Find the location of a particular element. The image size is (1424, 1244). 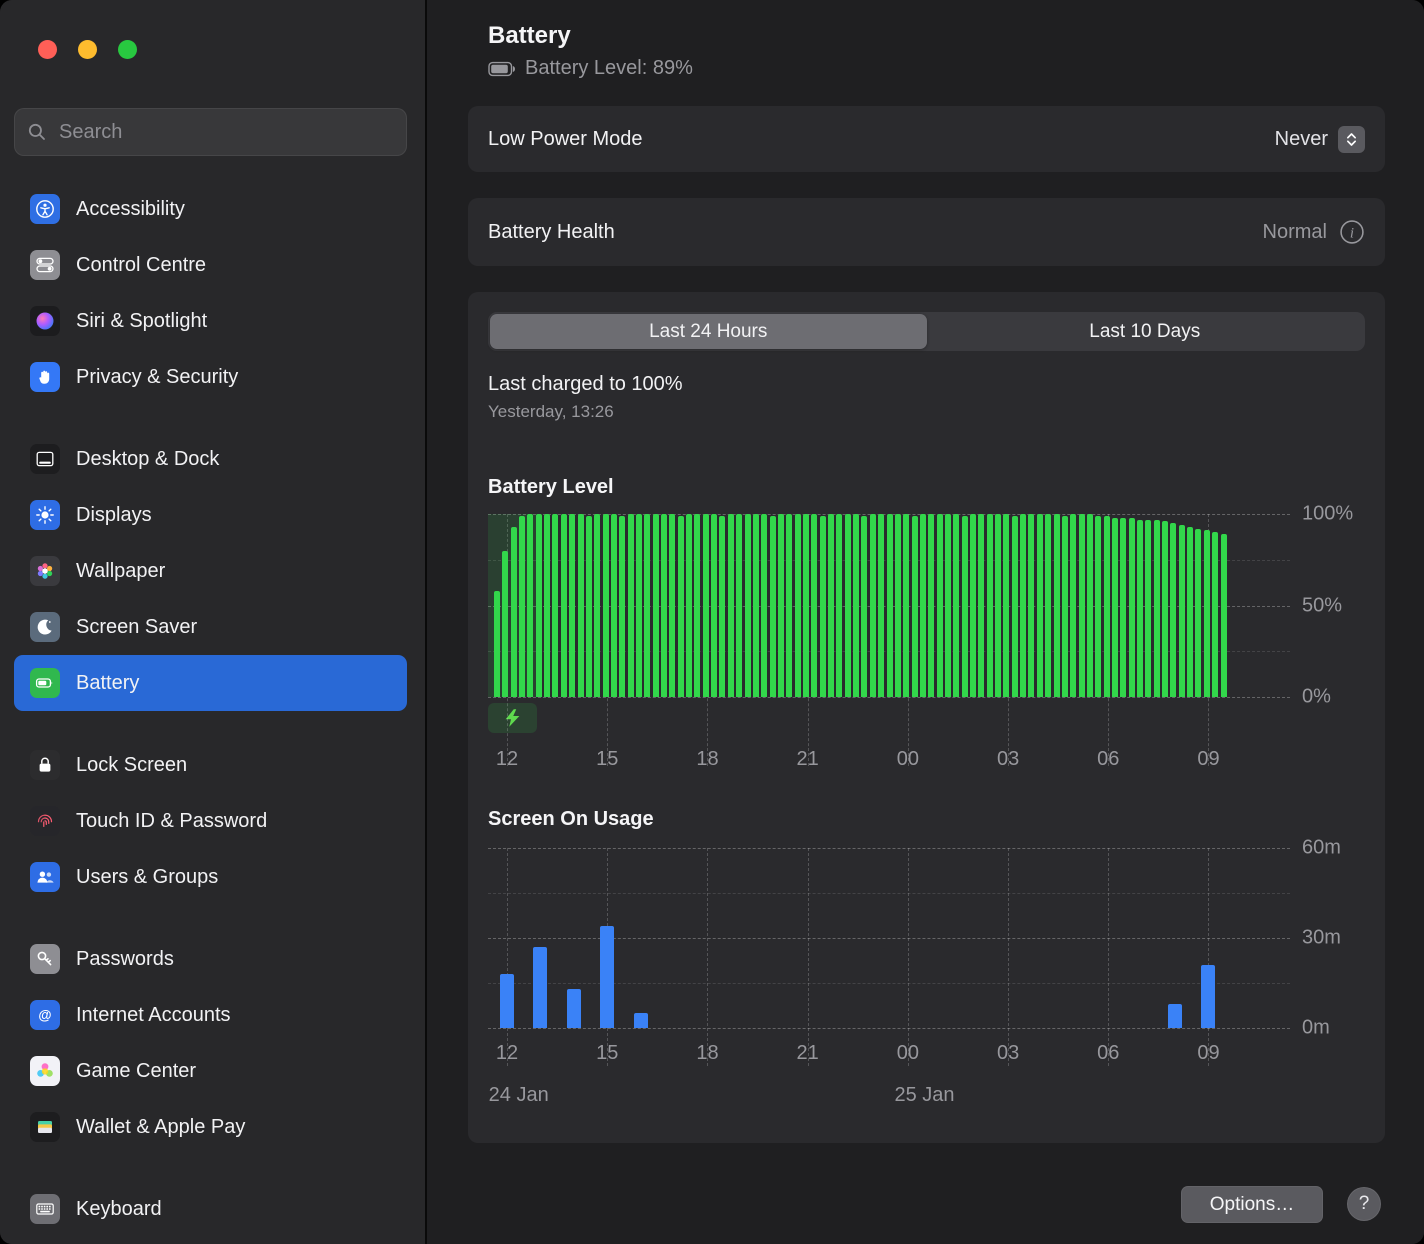

desktop-dock-icon is located at coordinates (45, 459).